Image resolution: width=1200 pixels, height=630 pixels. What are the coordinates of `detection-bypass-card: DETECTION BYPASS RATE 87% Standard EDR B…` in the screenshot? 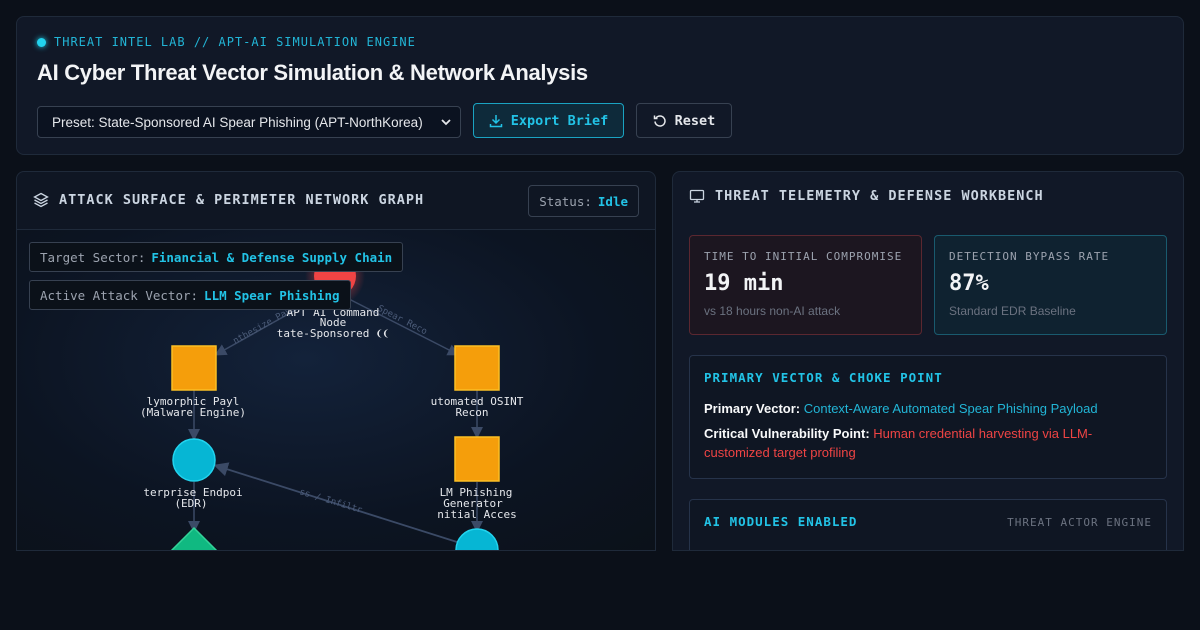 It's located at (1050, 285).